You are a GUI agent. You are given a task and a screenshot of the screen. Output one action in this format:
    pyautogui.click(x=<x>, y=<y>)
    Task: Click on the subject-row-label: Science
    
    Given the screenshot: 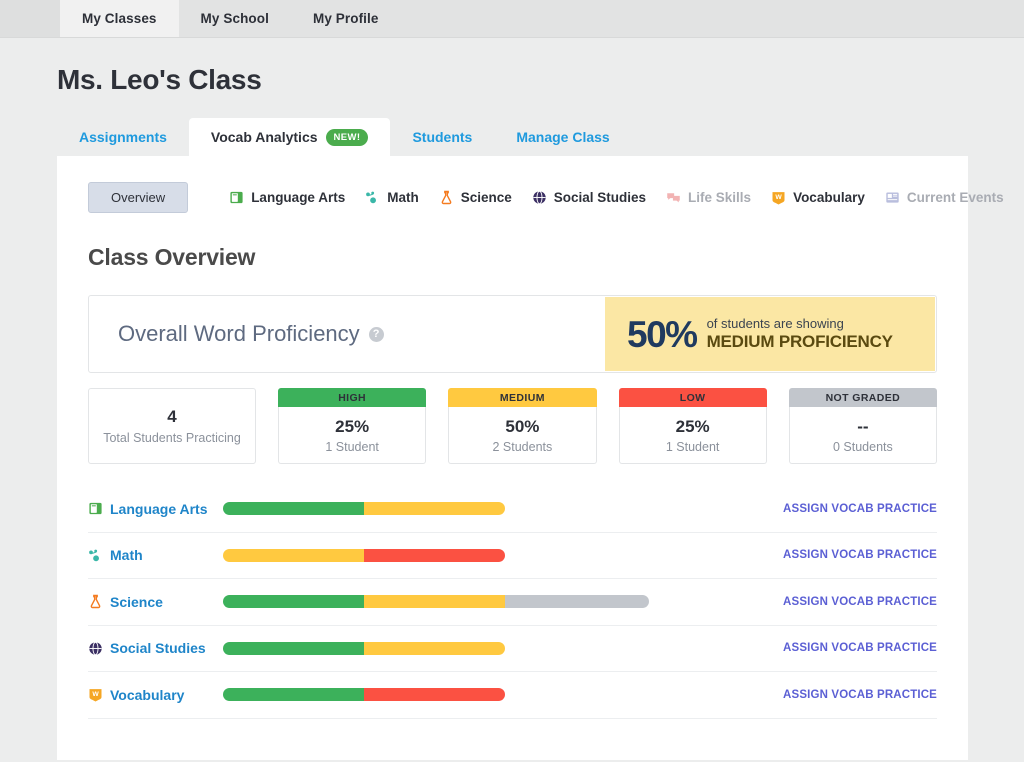 What is the action you would take?
    pyautogui.click(x=136, y=601)
    